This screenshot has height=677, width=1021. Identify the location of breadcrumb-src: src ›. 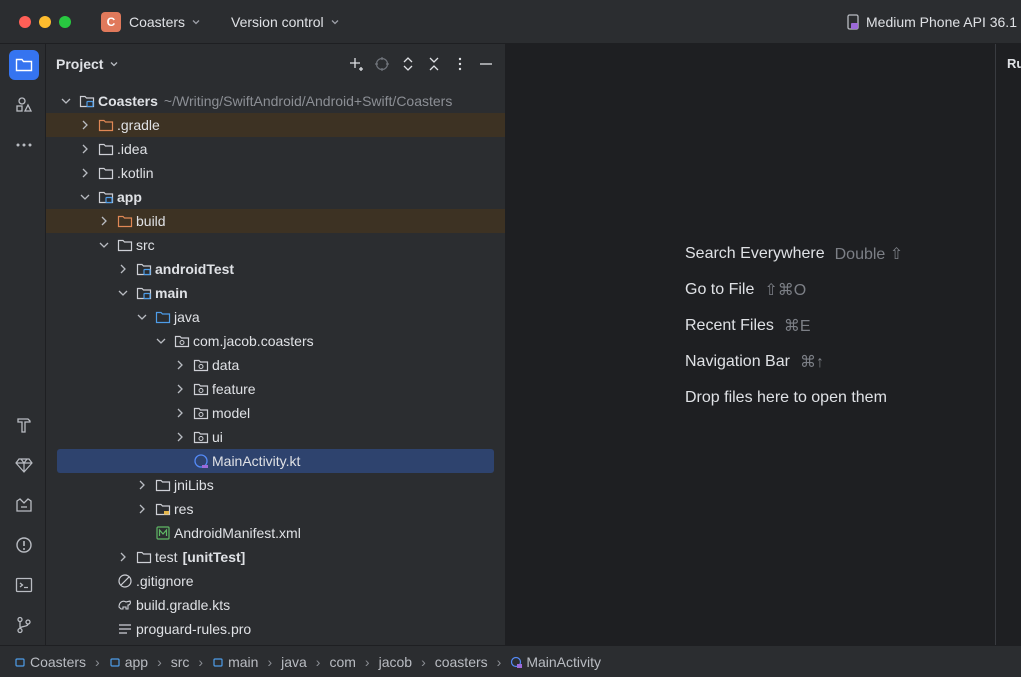
(191, 662).